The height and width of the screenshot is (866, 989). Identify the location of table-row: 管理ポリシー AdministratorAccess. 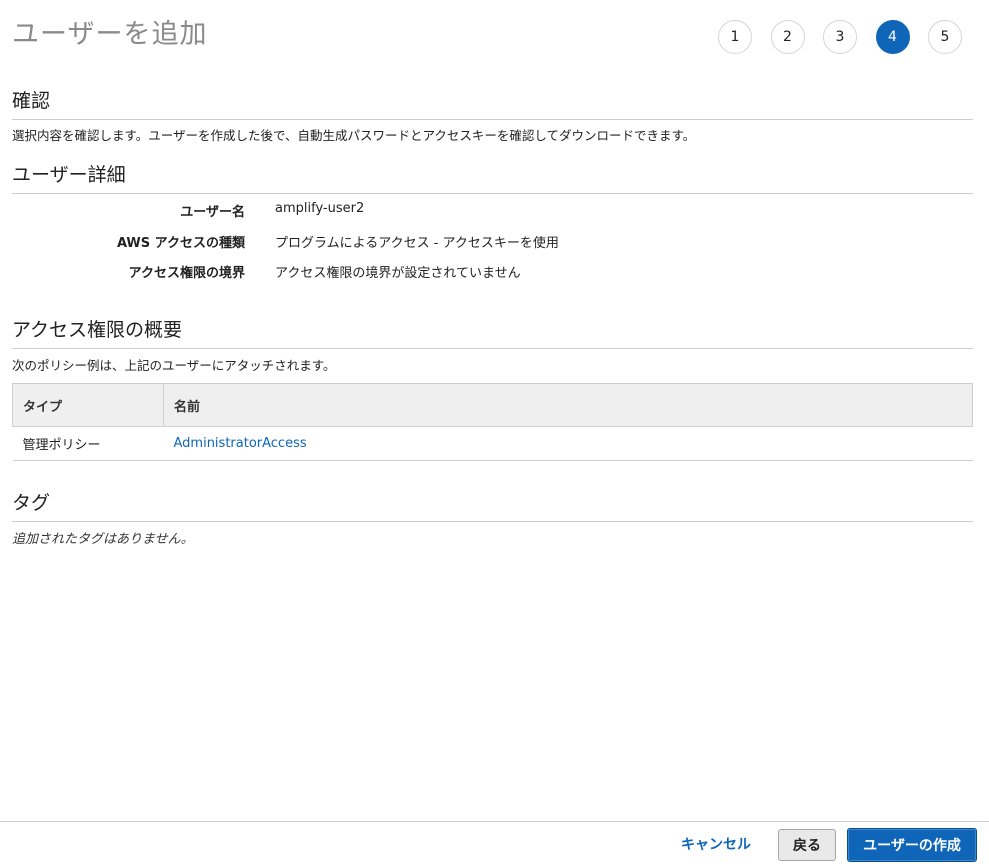
(492, 443).